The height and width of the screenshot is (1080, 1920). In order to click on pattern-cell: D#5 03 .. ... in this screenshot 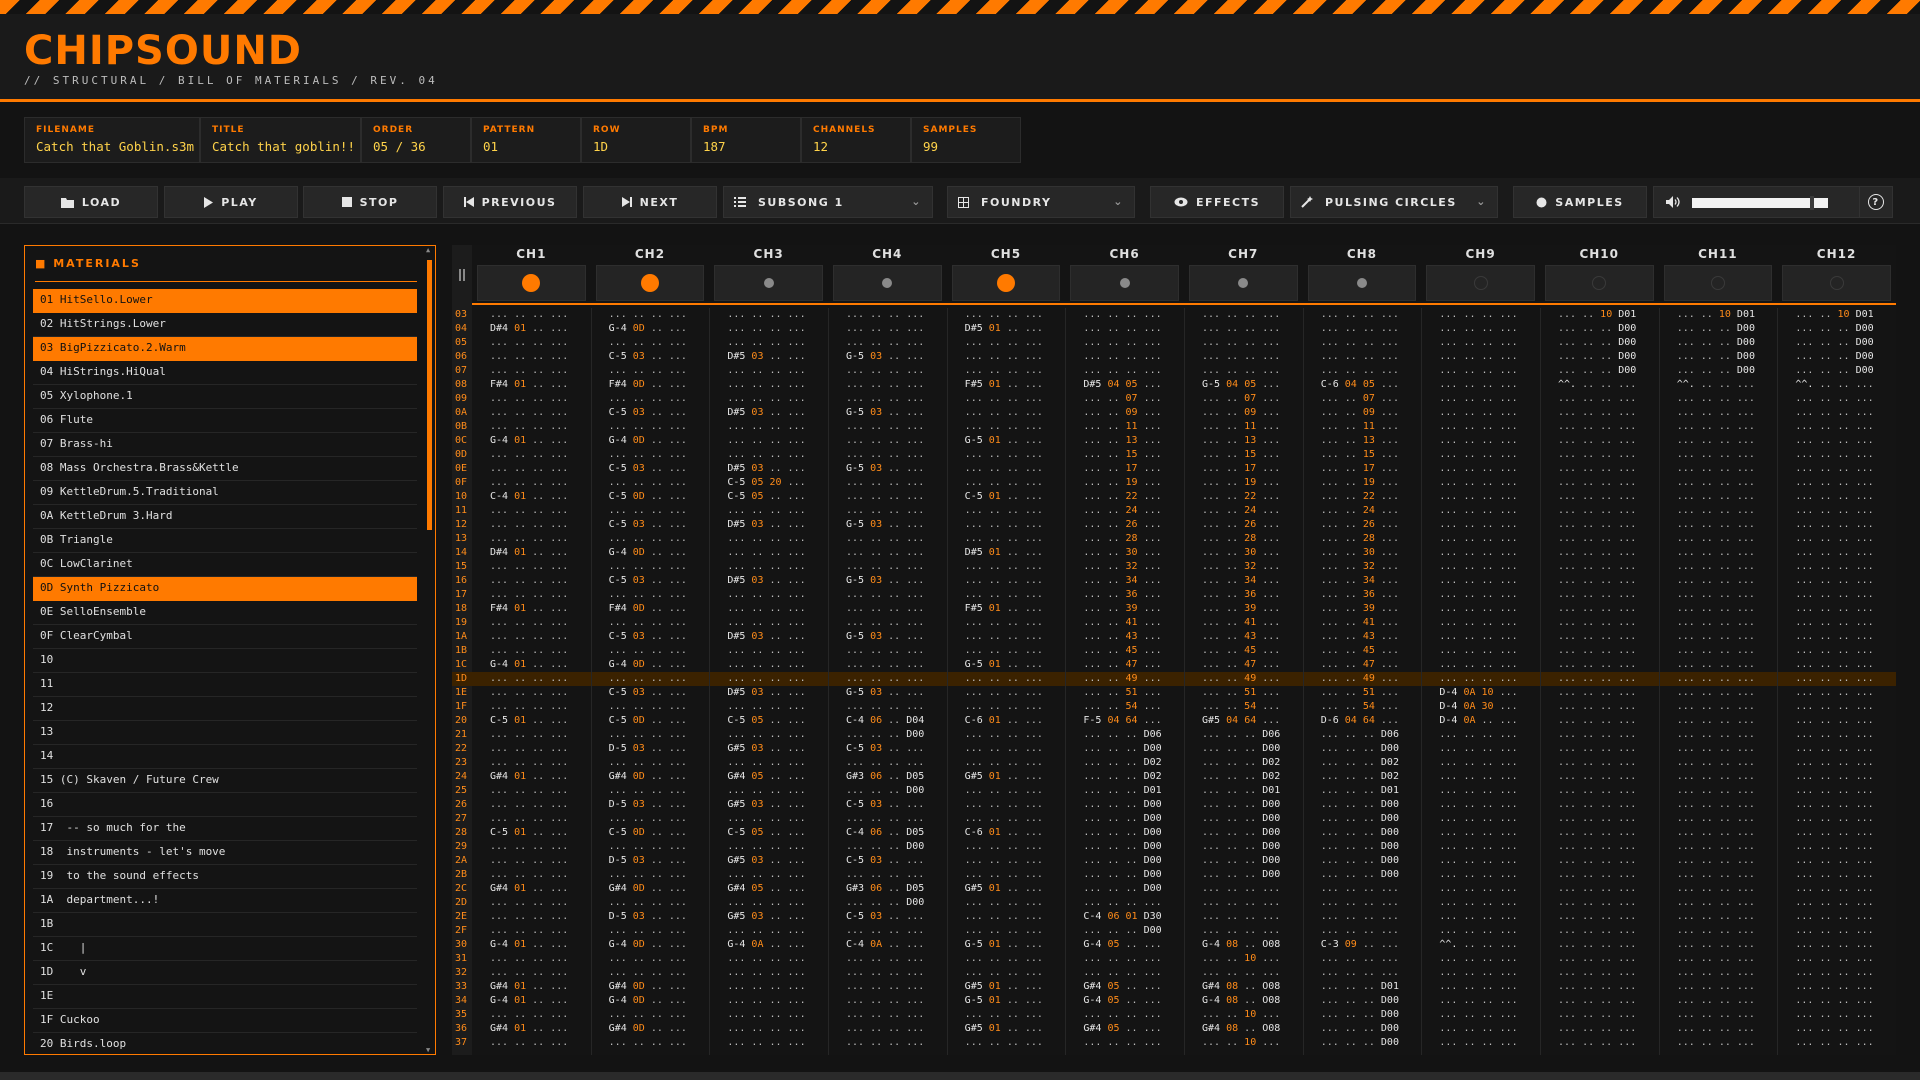, I will do `click(766, 357)`.